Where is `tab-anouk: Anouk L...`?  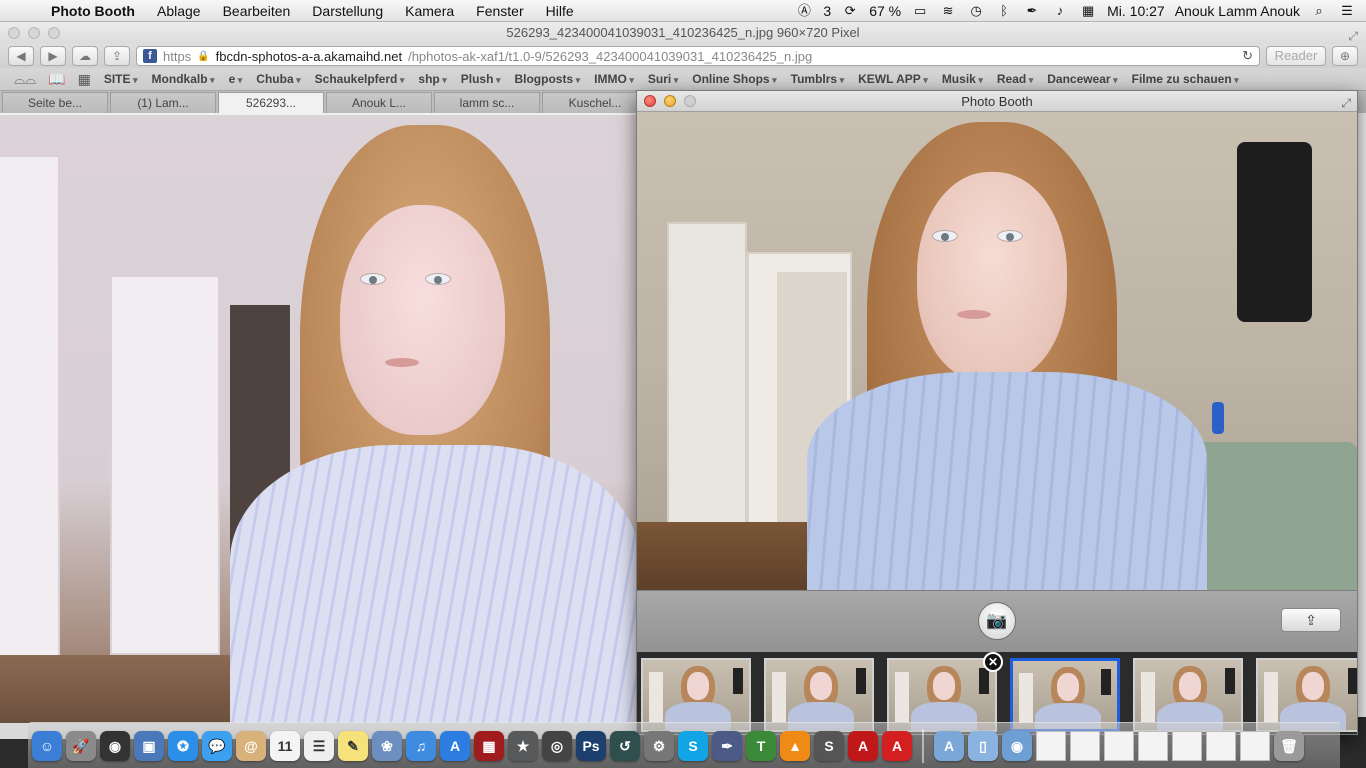
tab-anouk: Anouk L... is located at coordinates (379, 102).